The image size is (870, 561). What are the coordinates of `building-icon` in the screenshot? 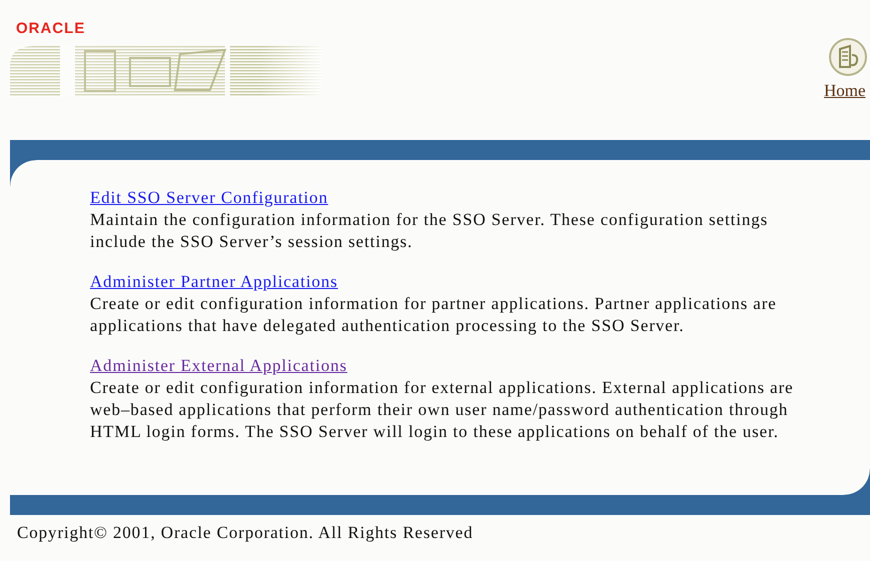 It's located at (848, 57).